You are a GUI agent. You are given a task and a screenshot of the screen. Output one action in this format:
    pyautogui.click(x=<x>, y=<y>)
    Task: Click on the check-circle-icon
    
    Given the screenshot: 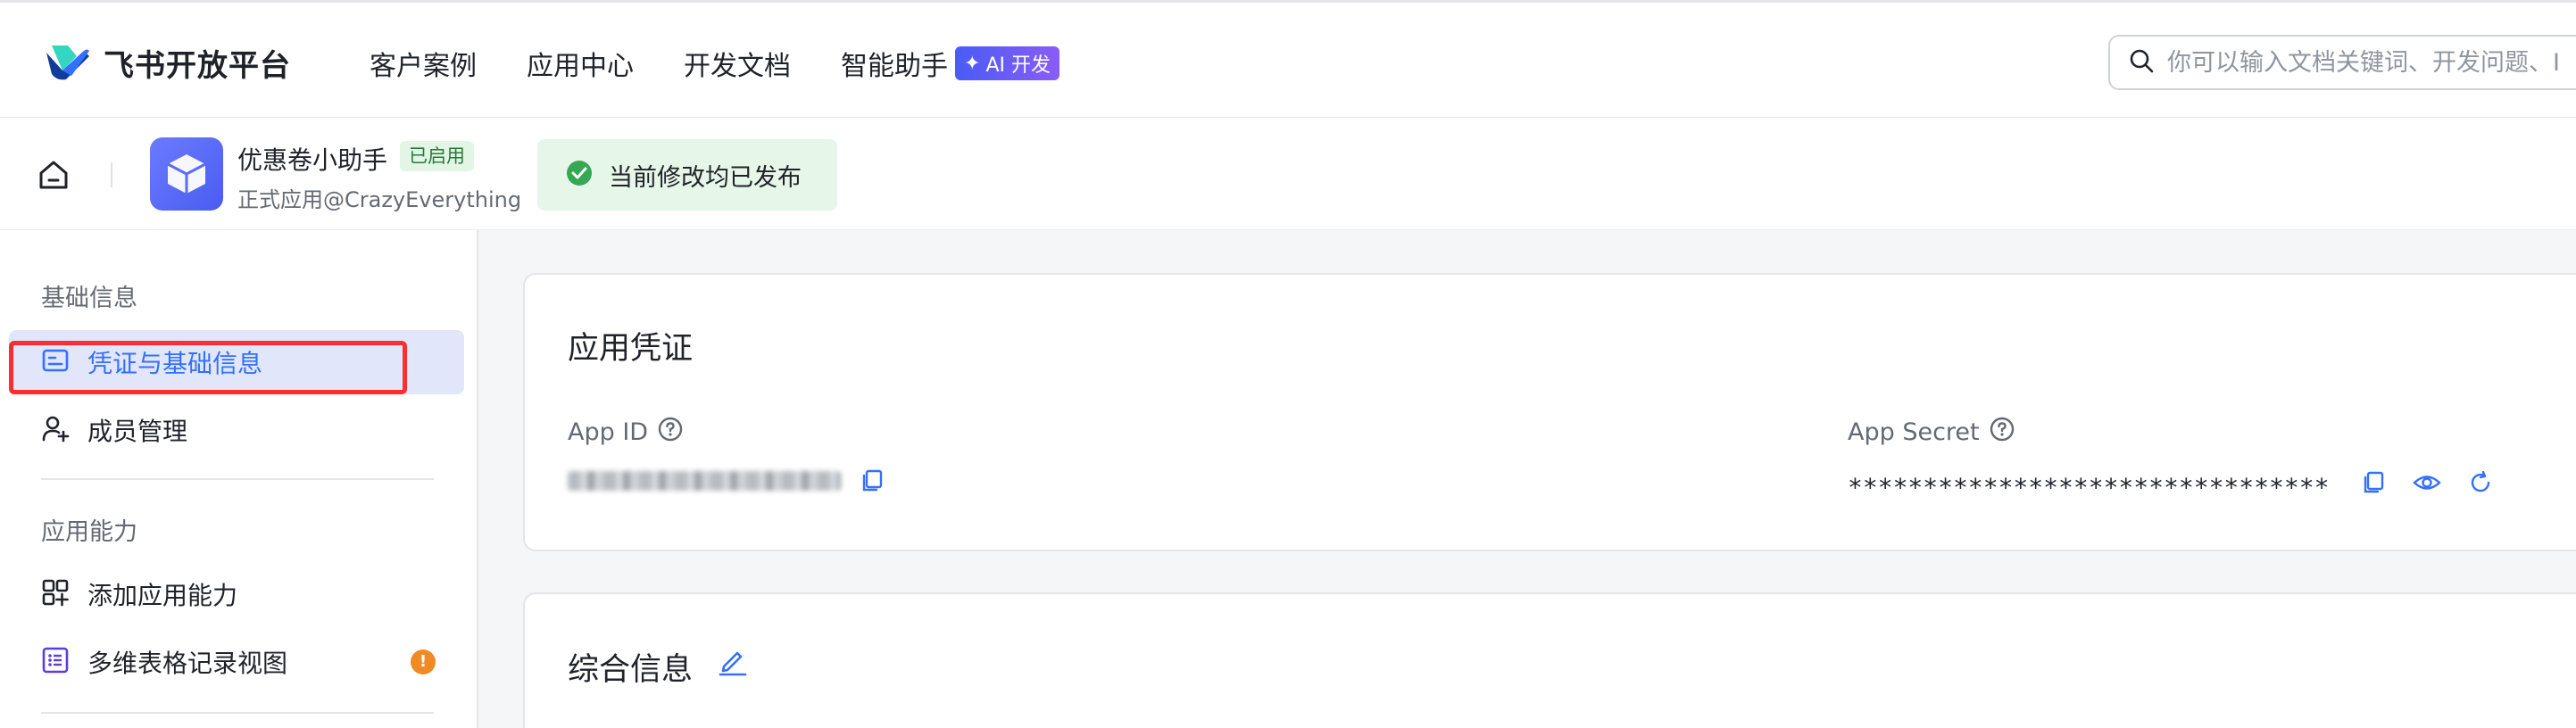 What is the action you would take?
    pyautogui.click(x=579, y=175)
    